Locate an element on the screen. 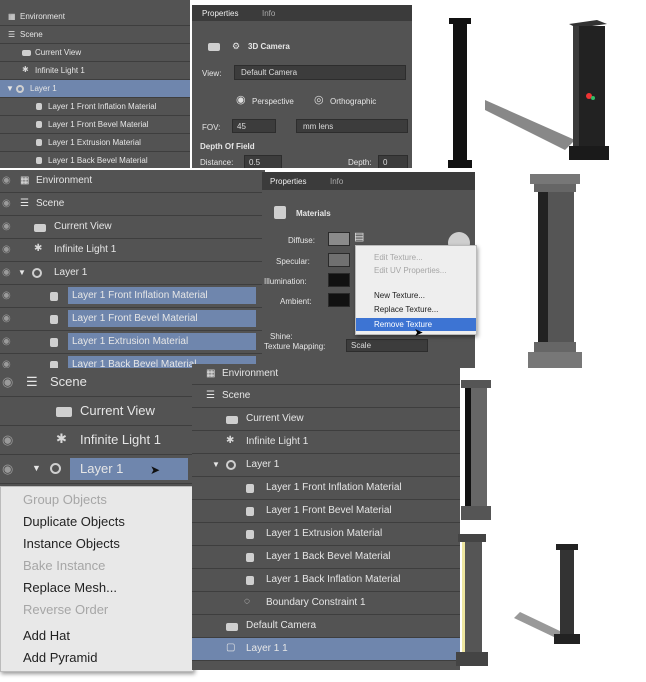 The height and width of the screenshot is (682, 646). menu-item-bake-instance: Bake Instance is located at coordinates (97, 566).